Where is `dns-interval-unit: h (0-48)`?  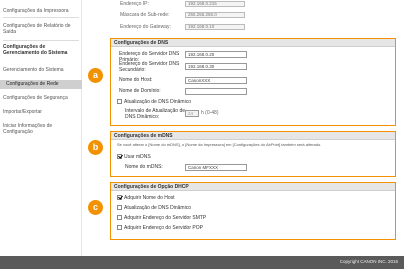
dns-interval-unit: h (0-48) is located at coordinates (210, 113).